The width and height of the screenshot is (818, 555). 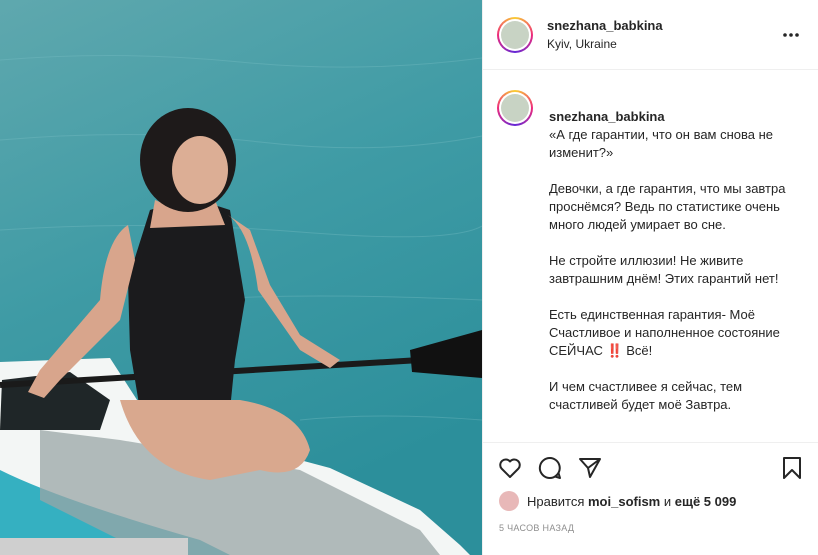 What do you see at coordinates (706, 501) in the screenshot?
I see `likes-count-link: ещё 5 099` at bounding box center [706, 501].